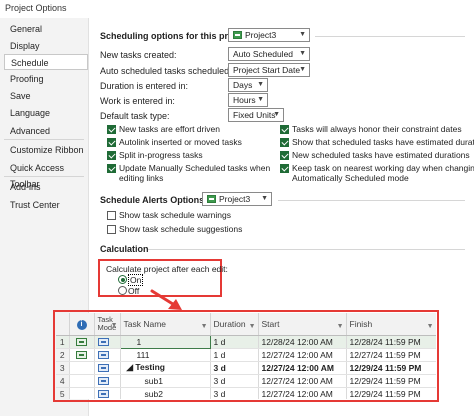  I want to click on auto-scheduled-select: Project Start Date ▼, so click(269, 70).